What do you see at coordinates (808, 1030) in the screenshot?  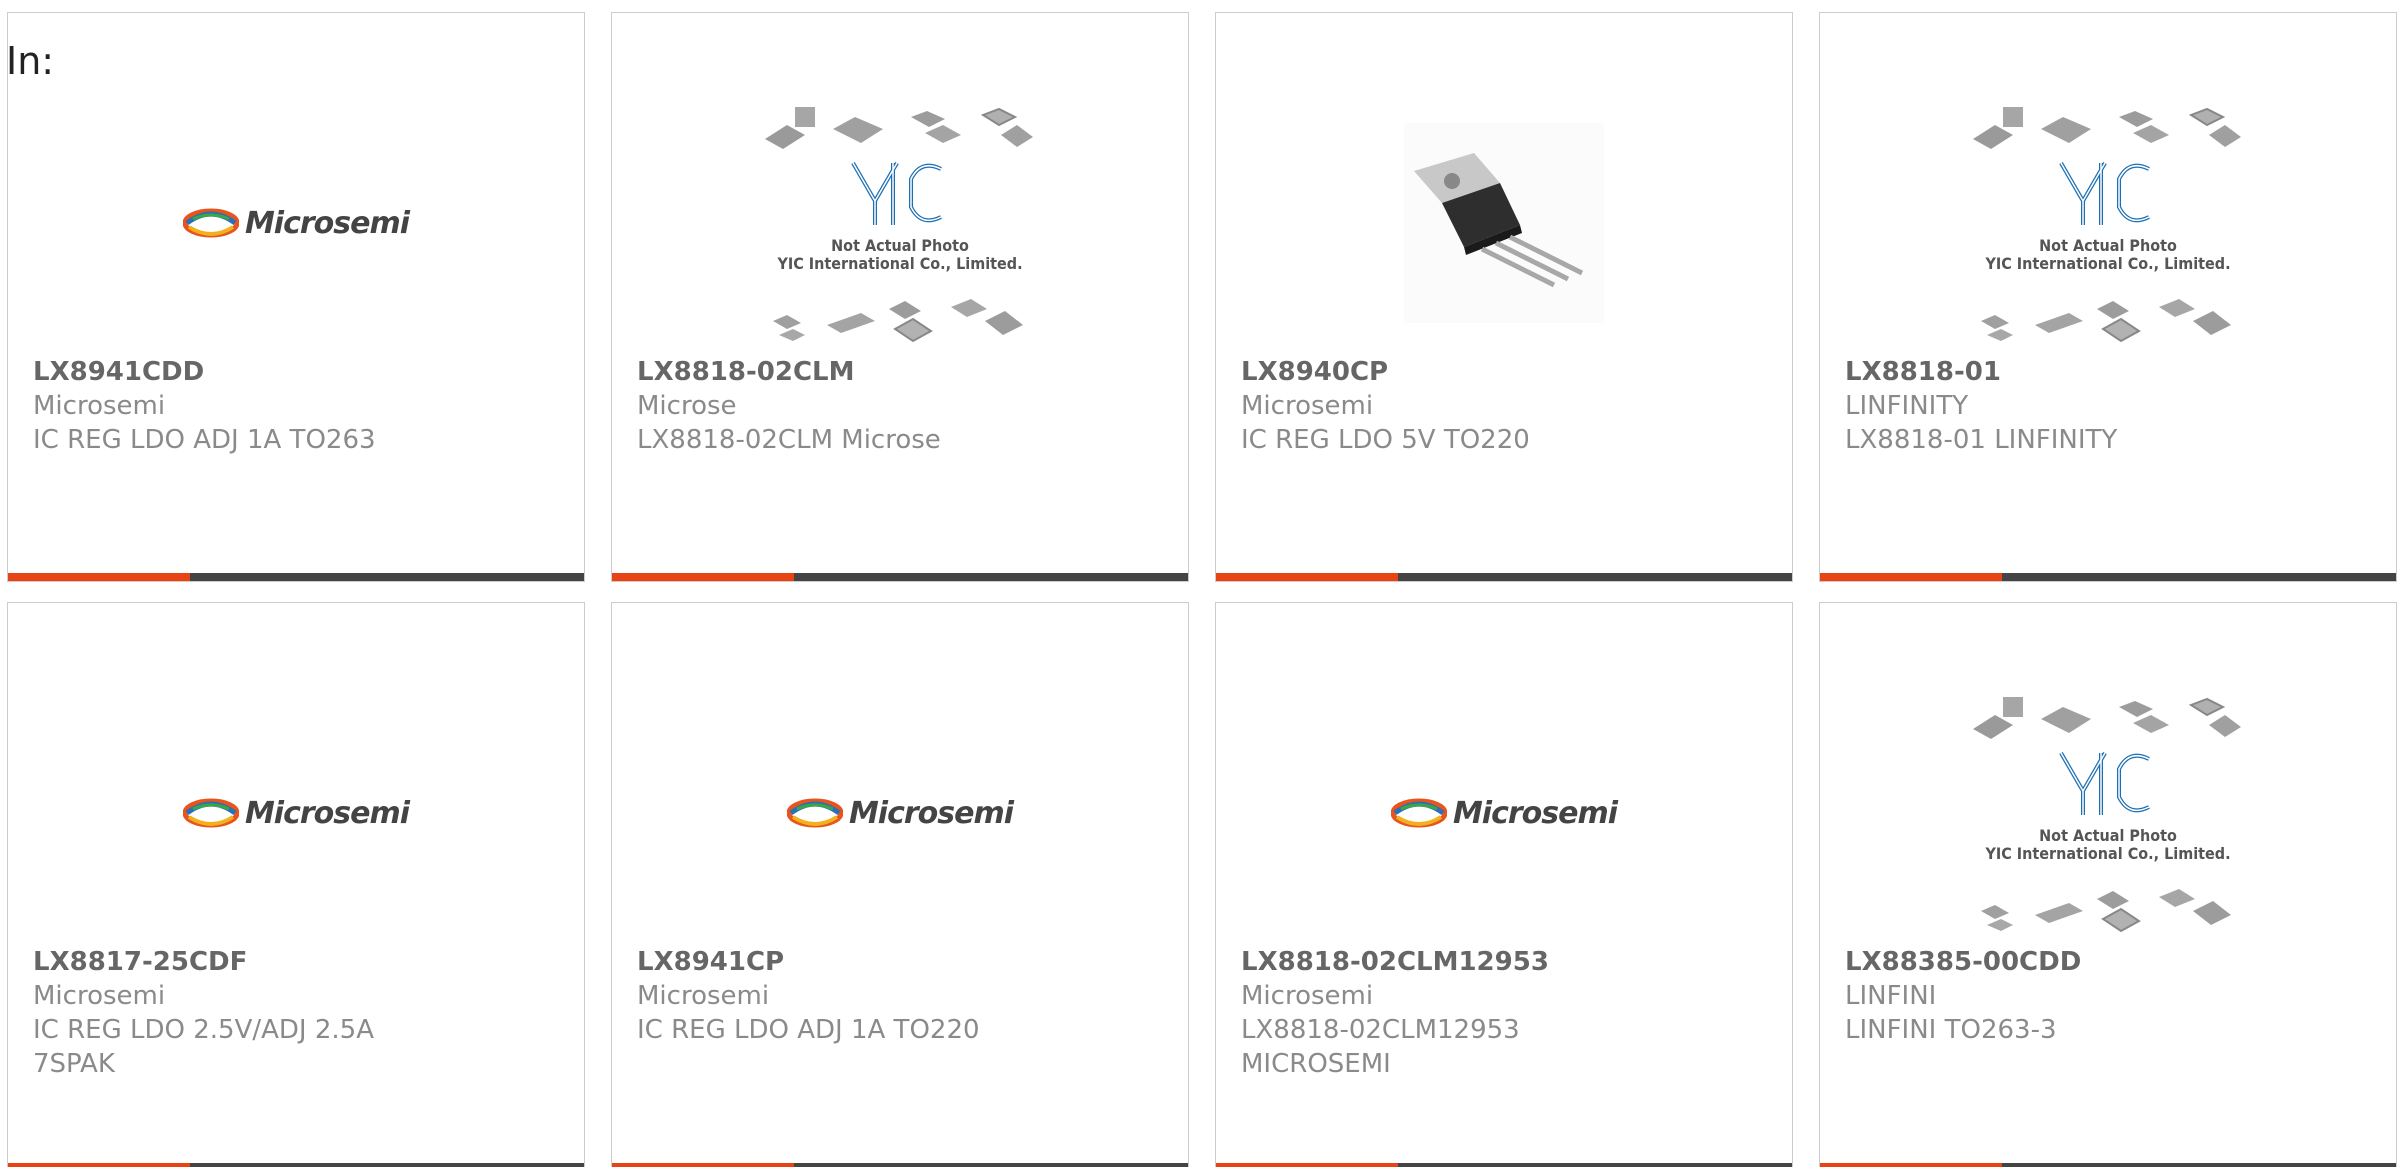 I see `product-description: IC REG LDO ADJ 1A TO220` at bounding box center [808, 1030].